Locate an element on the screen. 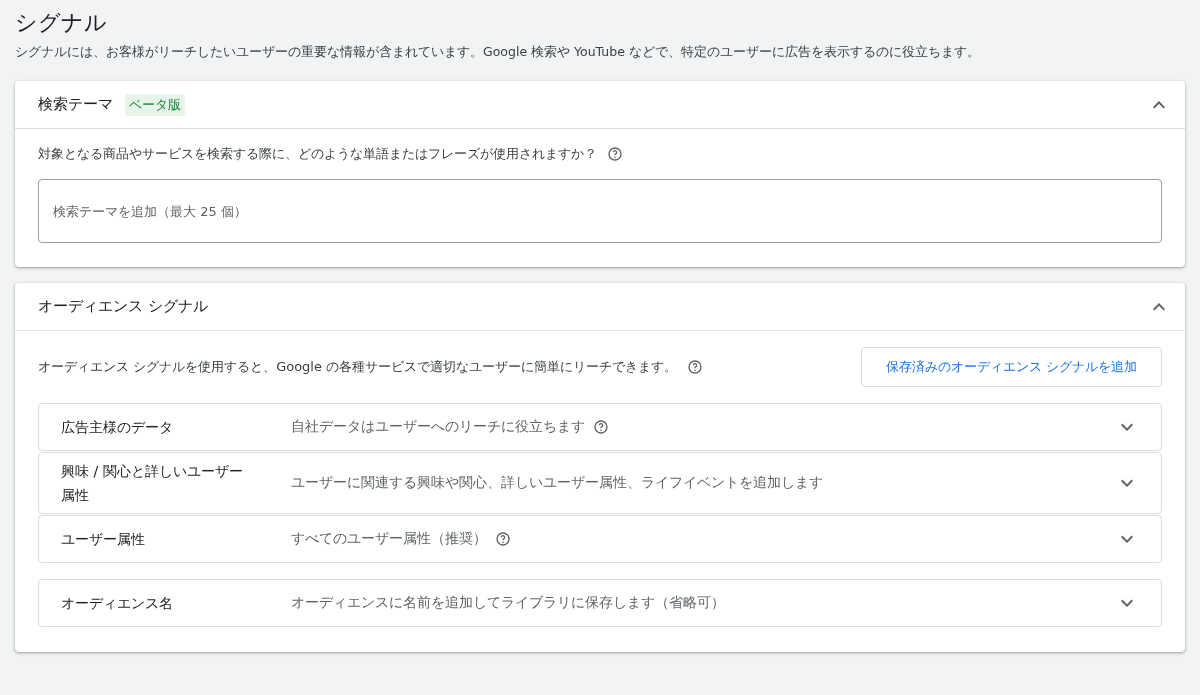 This screenshot has width=1200, height=695. row-label: ユーザー属性 is located at coordinates (103, 539).